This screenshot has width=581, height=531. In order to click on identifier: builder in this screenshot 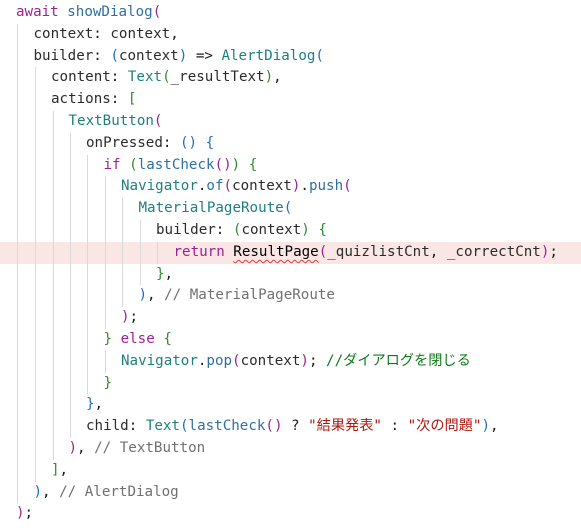, I will do `click(186, 230)`.